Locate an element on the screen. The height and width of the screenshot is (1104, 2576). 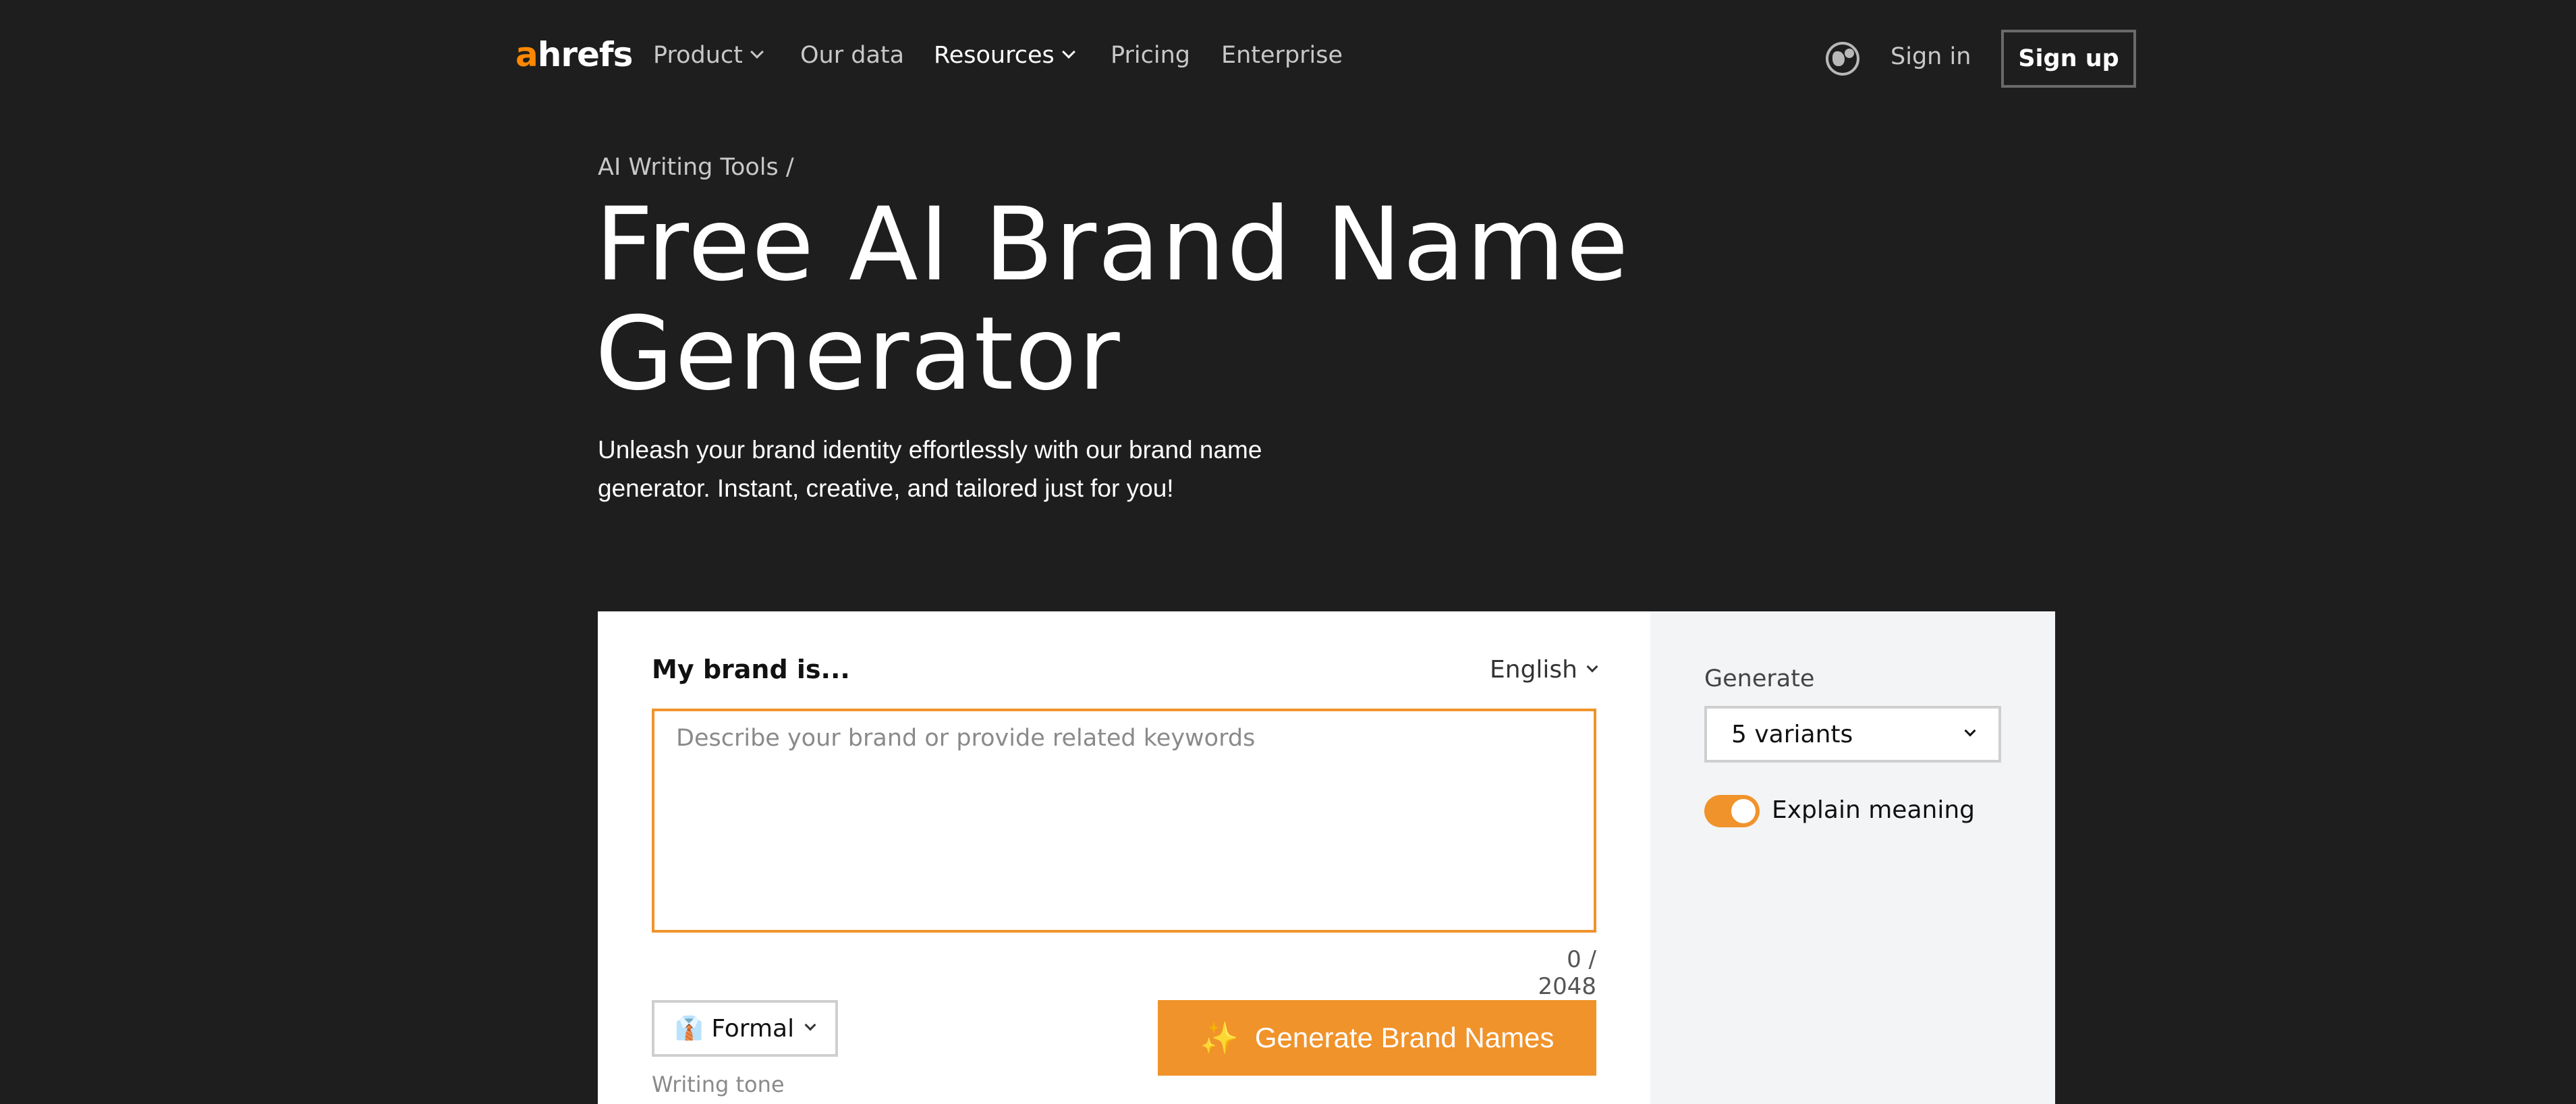
page-title: Free AI Brand Name Generator is located at coordinates (1112, 299).